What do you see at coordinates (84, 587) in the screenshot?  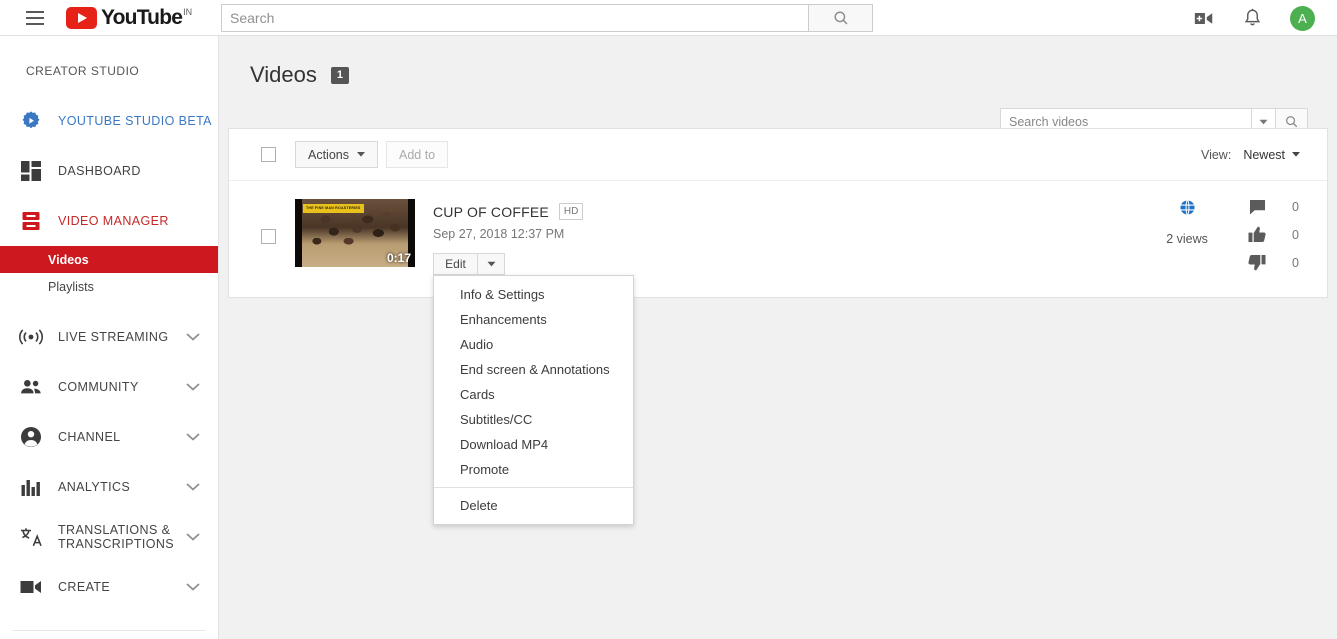 I see `sidebar-item-label: CREATE` at bounding box center [84, 587].